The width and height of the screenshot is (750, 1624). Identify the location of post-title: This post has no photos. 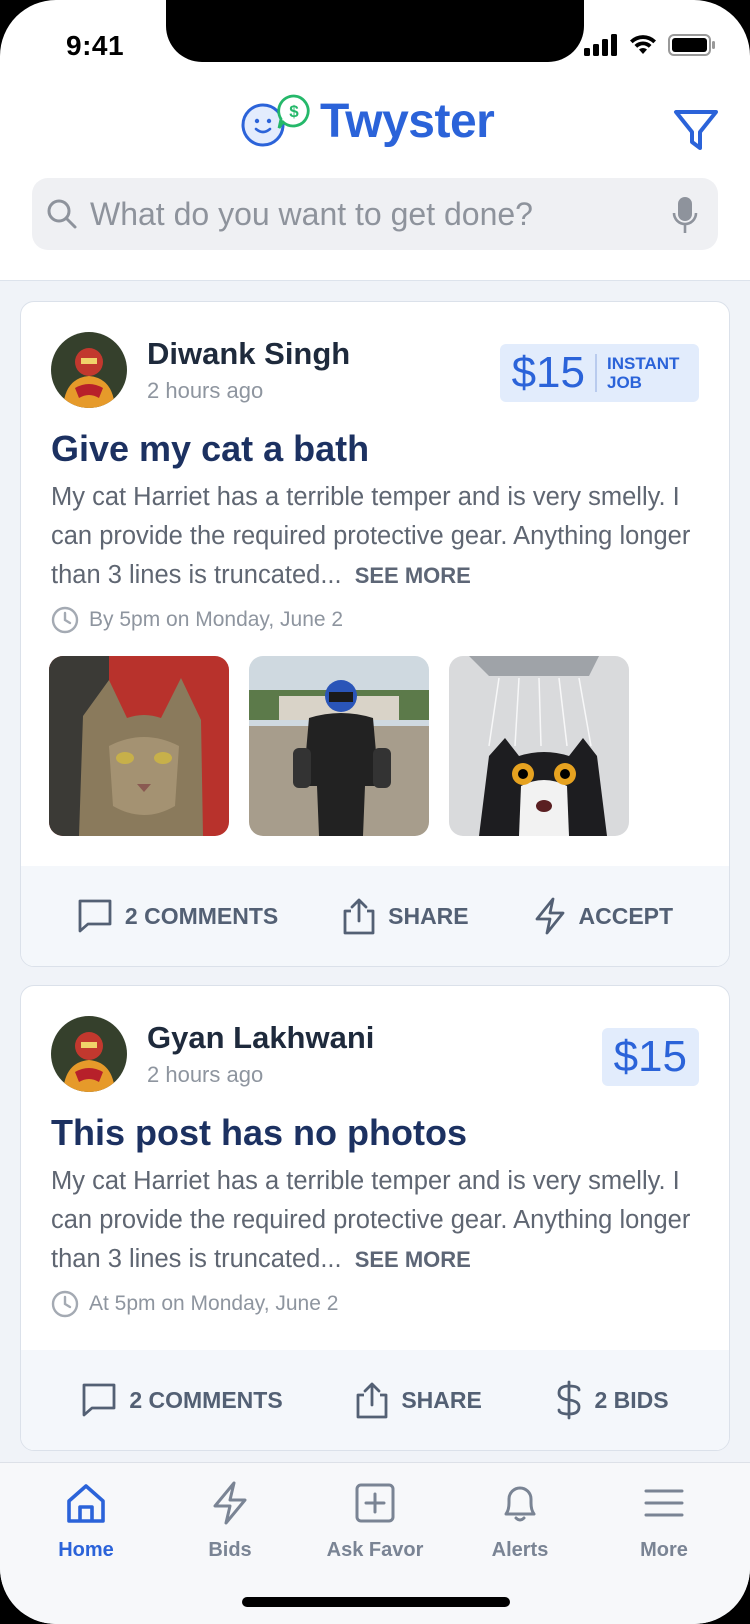
(259, 1133).